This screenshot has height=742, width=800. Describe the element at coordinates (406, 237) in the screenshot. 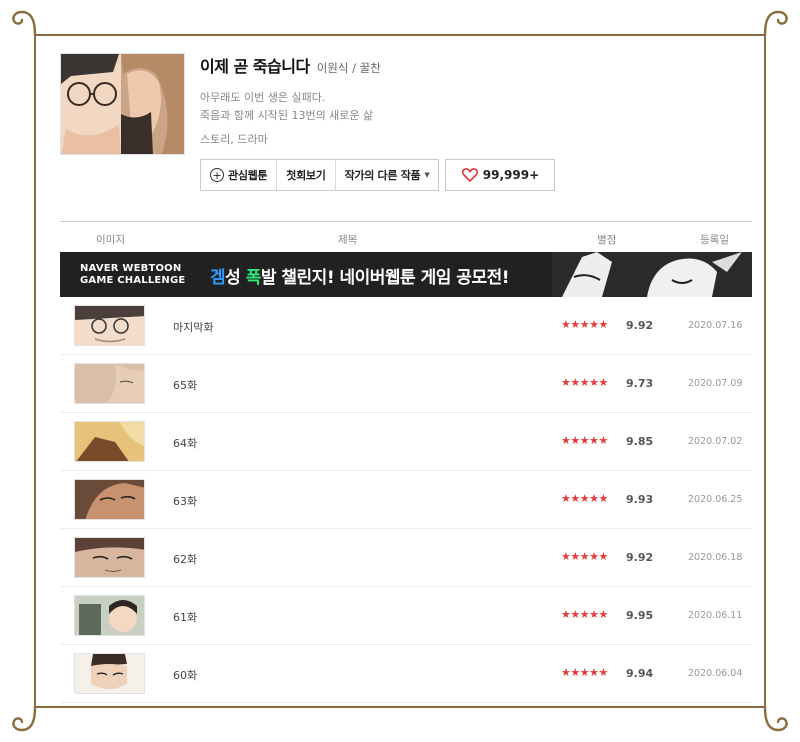

I see `list-header: 이미지 제목 별점 등록일` at that location.